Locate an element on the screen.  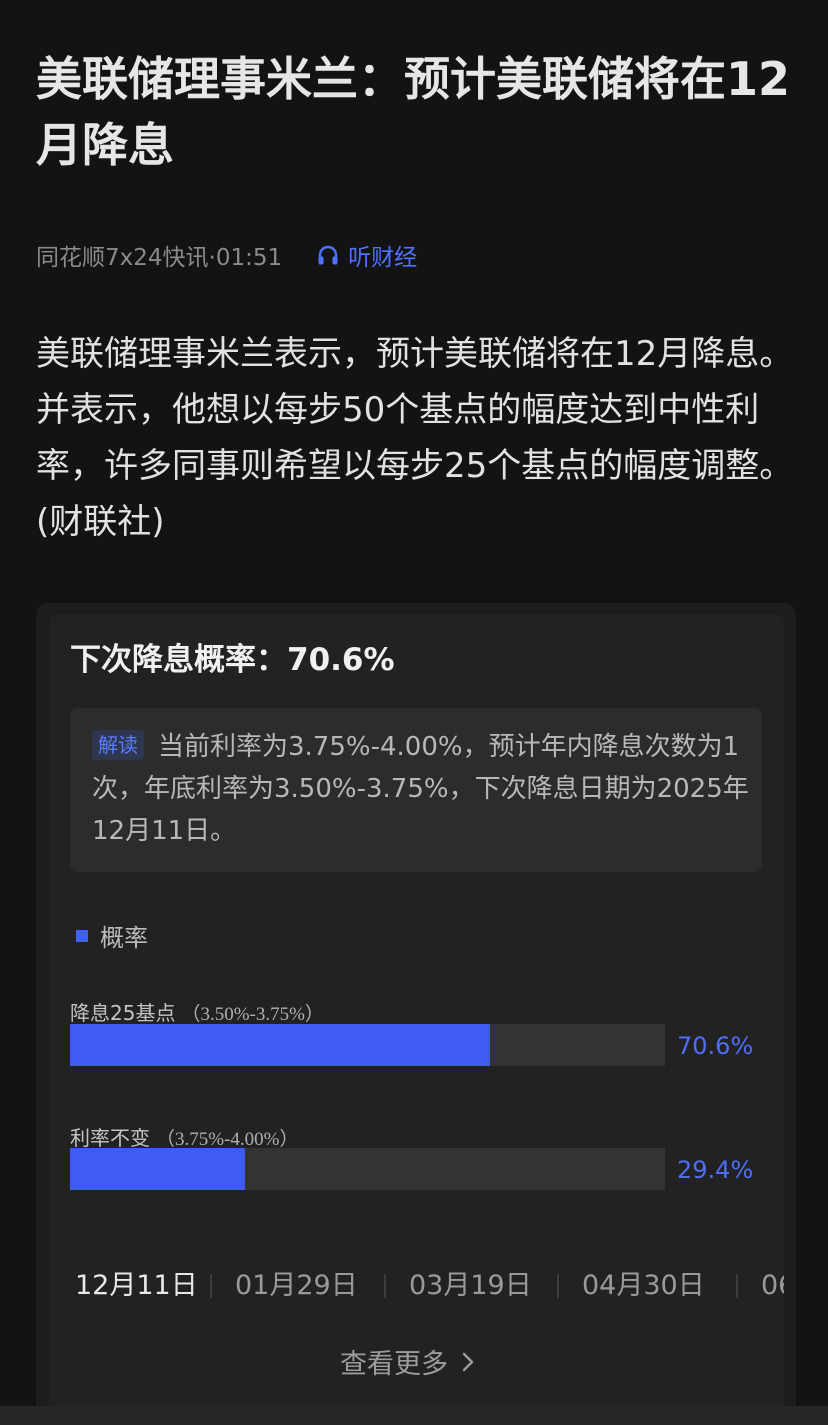
date-tab-4: 04月30日 is located at coordinates (643, 1286).